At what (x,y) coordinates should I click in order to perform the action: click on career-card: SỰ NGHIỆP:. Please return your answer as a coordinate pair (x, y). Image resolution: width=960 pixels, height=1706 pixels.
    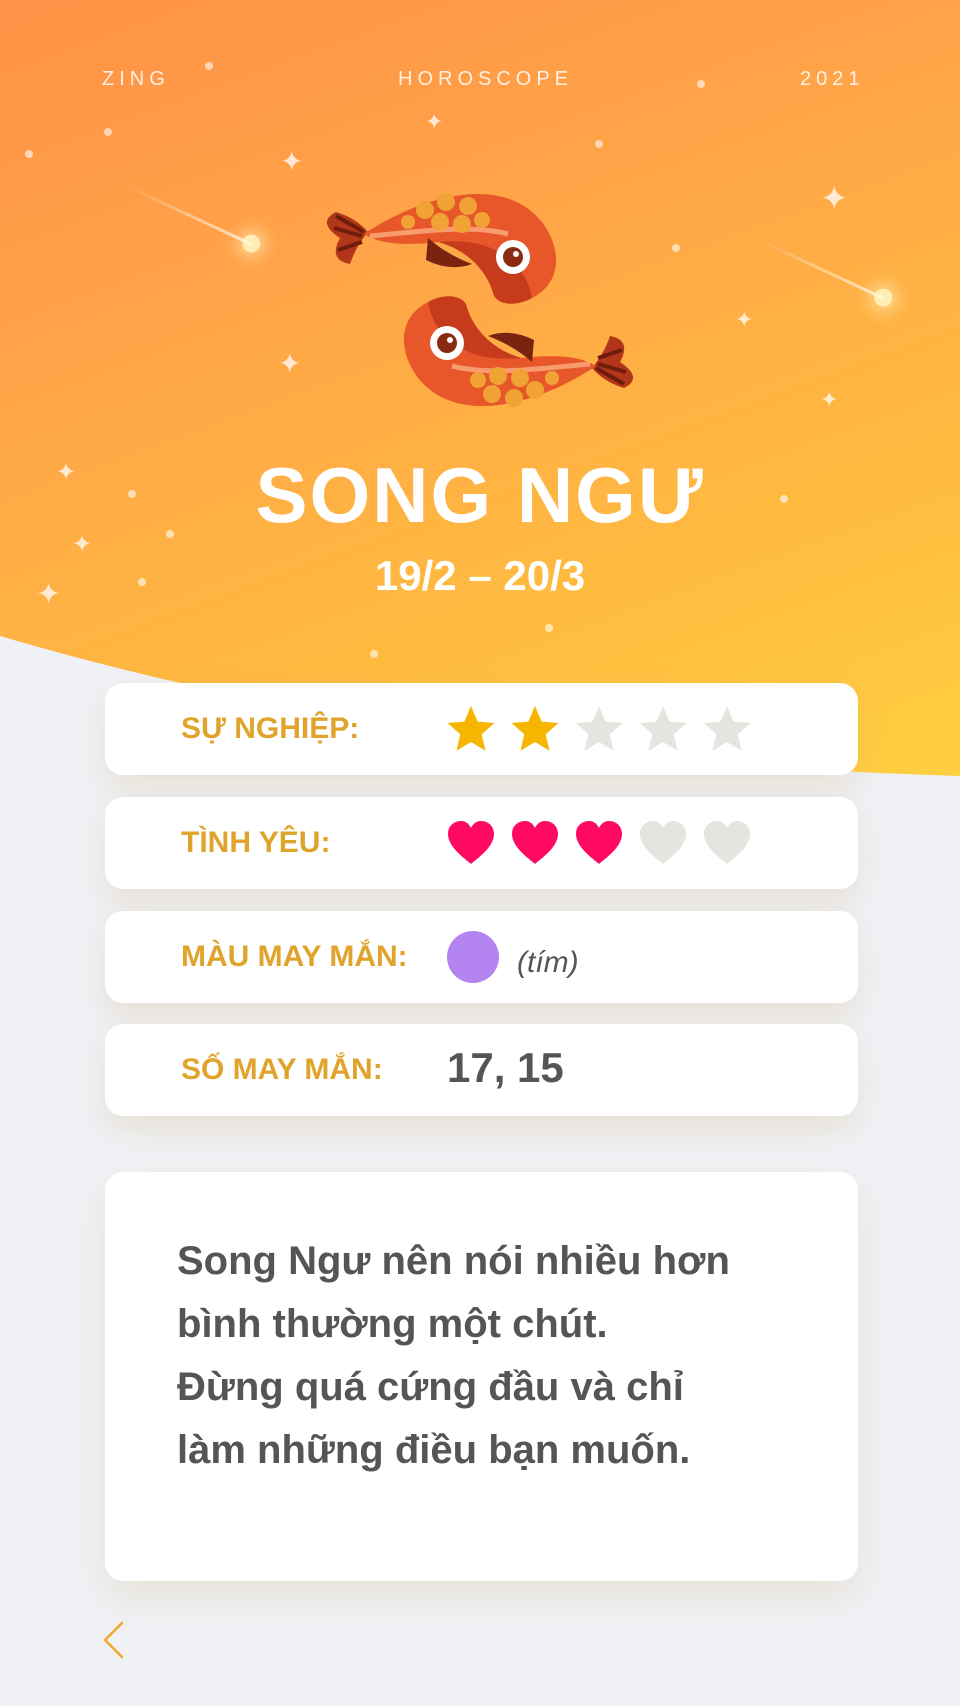
    Looking at the image, I should click on (481, 729).